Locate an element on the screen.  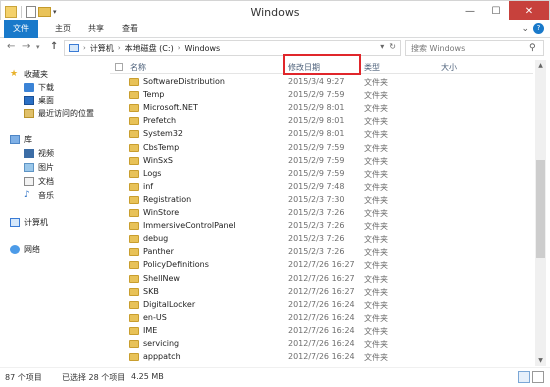
nav-music: ♪ 音乐 is located at coordinates (39, 195).